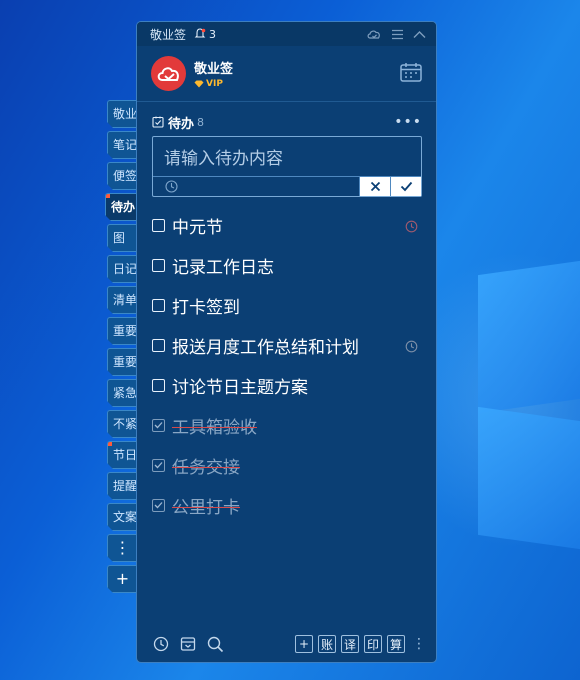 The width and height of the screenshot is (580, 680). What do you see at coordinates (286, 34) in the screenshot?
I see `titlebar: 敬业签 3` at bounding box center [286, 34].